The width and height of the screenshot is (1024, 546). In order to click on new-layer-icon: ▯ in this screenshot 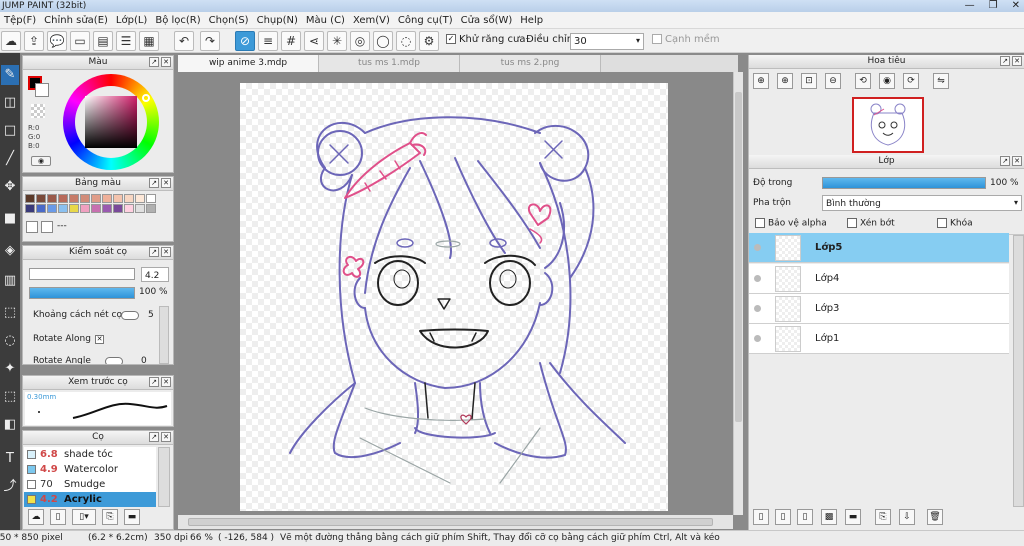, I will do `click(761, 517)`.